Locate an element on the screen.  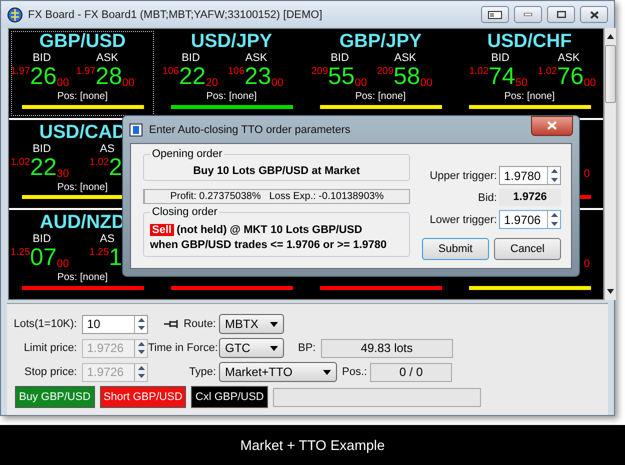
group-legend: Opening order is located at coordinates (187, 154).